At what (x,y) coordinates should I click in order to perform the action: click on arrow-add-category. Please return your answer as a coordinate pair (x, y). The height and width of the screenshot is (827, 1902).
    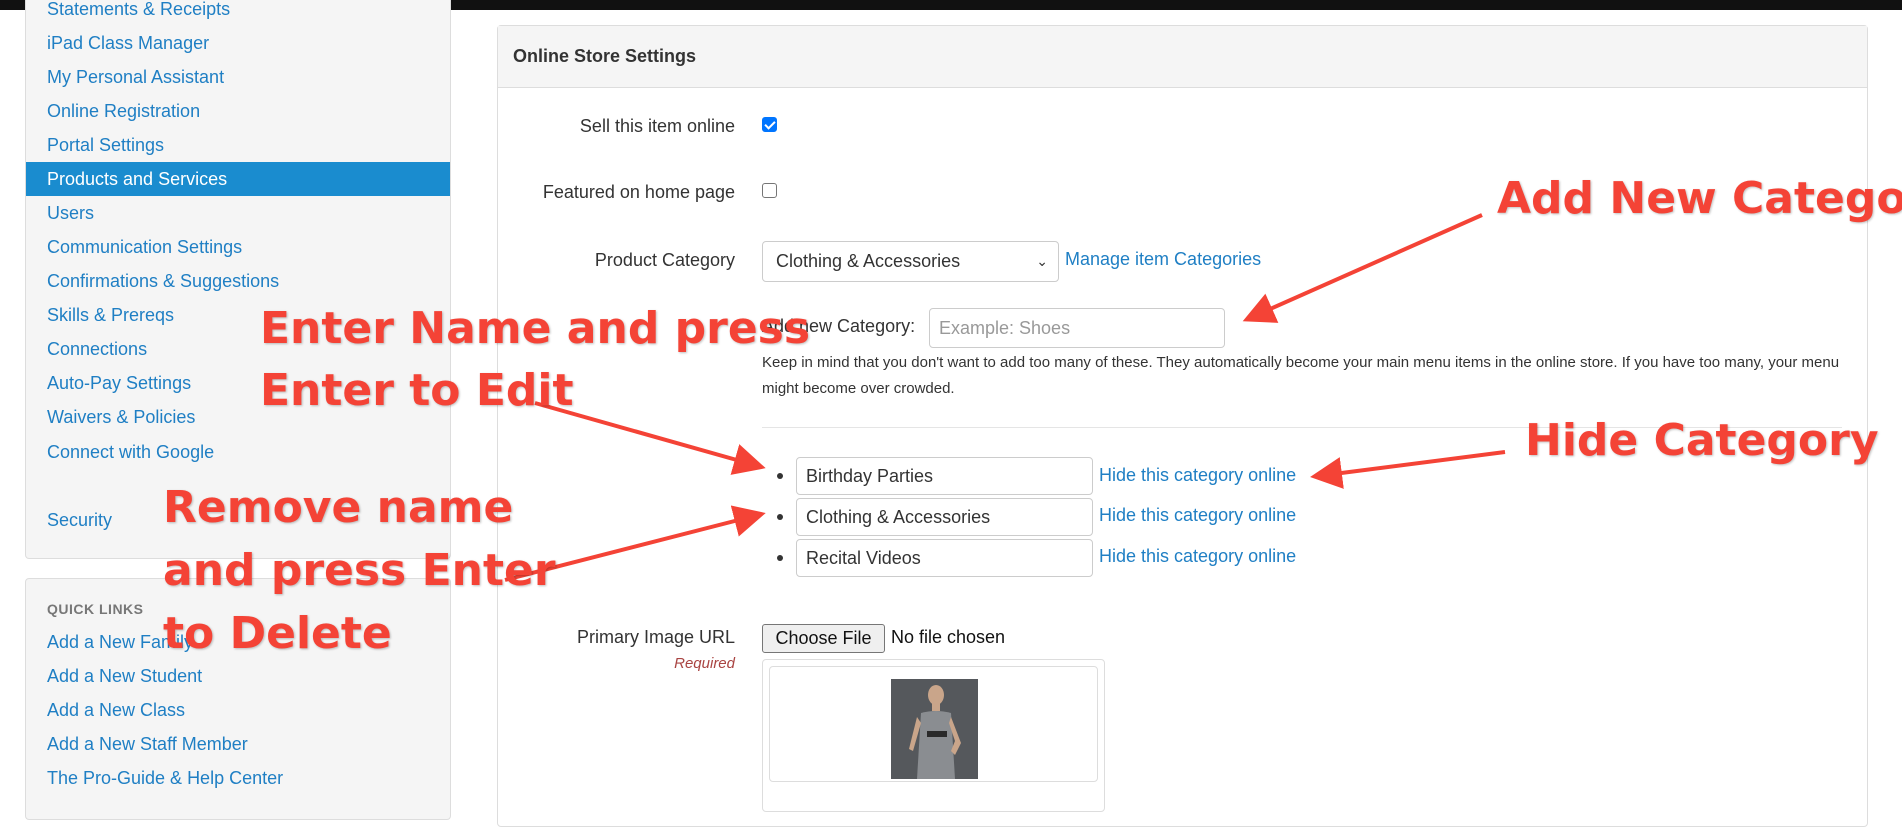
    Looking at the image, I should click on (1362, 268).